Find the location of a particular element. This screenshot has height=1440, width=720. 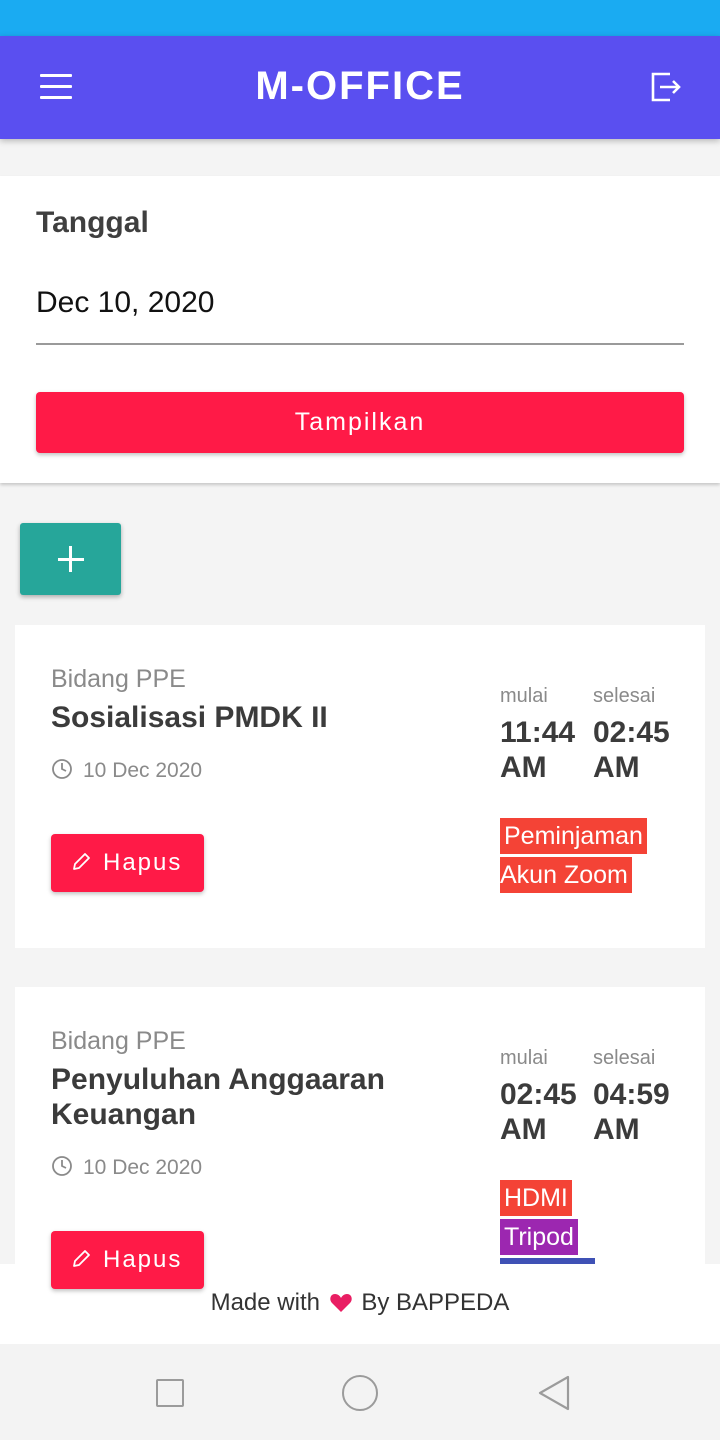

app-bar: M-OFFICE is located at coordinates (360, 87).